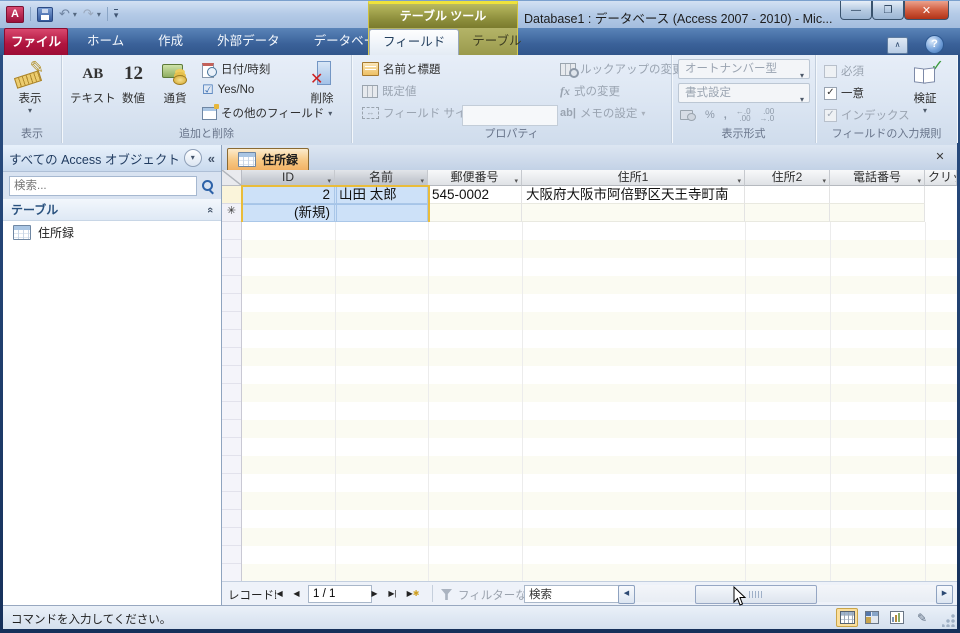  Describe the element at coordinates (847, 617) in the screenshot. I see `datasheet-view-button` at that location.